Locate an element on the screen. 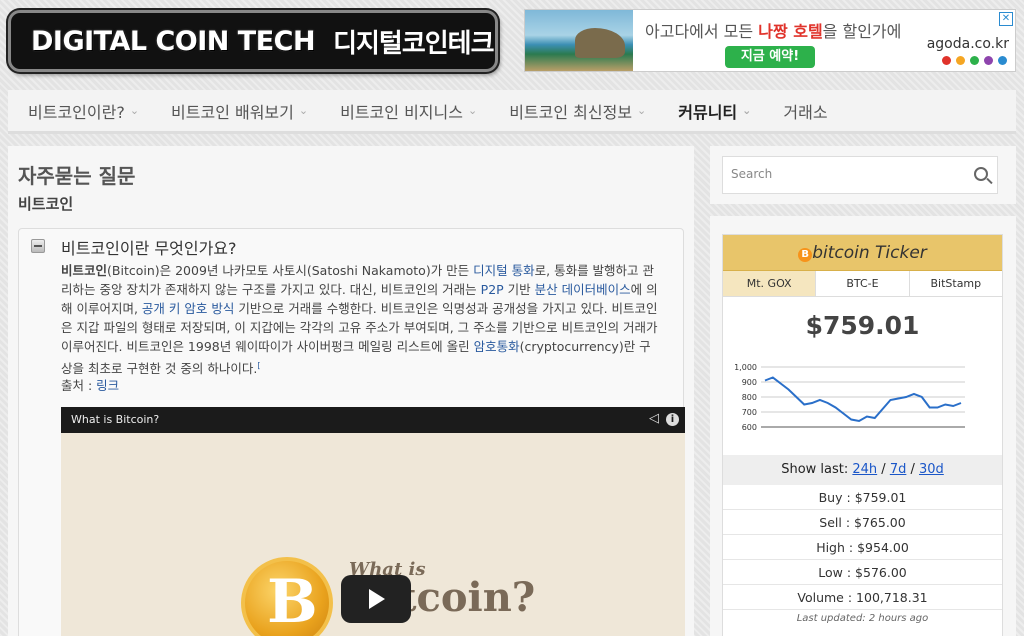 The width and height of the screenshot is (1024, 636). collapse-icon is located at coordinates (38, 246).